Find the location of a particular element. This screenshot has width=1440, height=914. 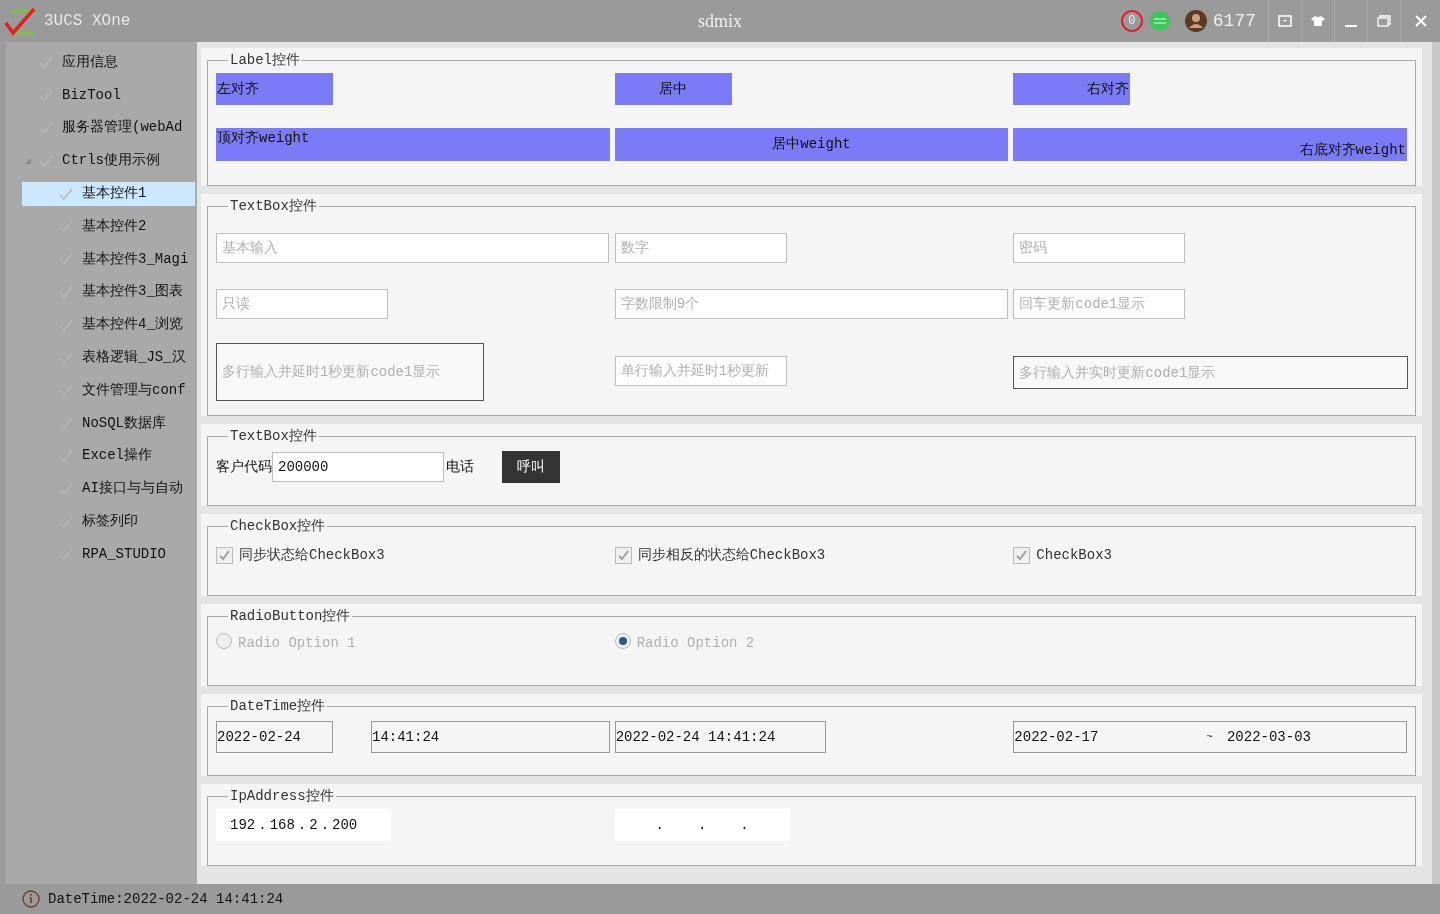

tree-item: 基本控件1 is located at coordinates (108, 193).